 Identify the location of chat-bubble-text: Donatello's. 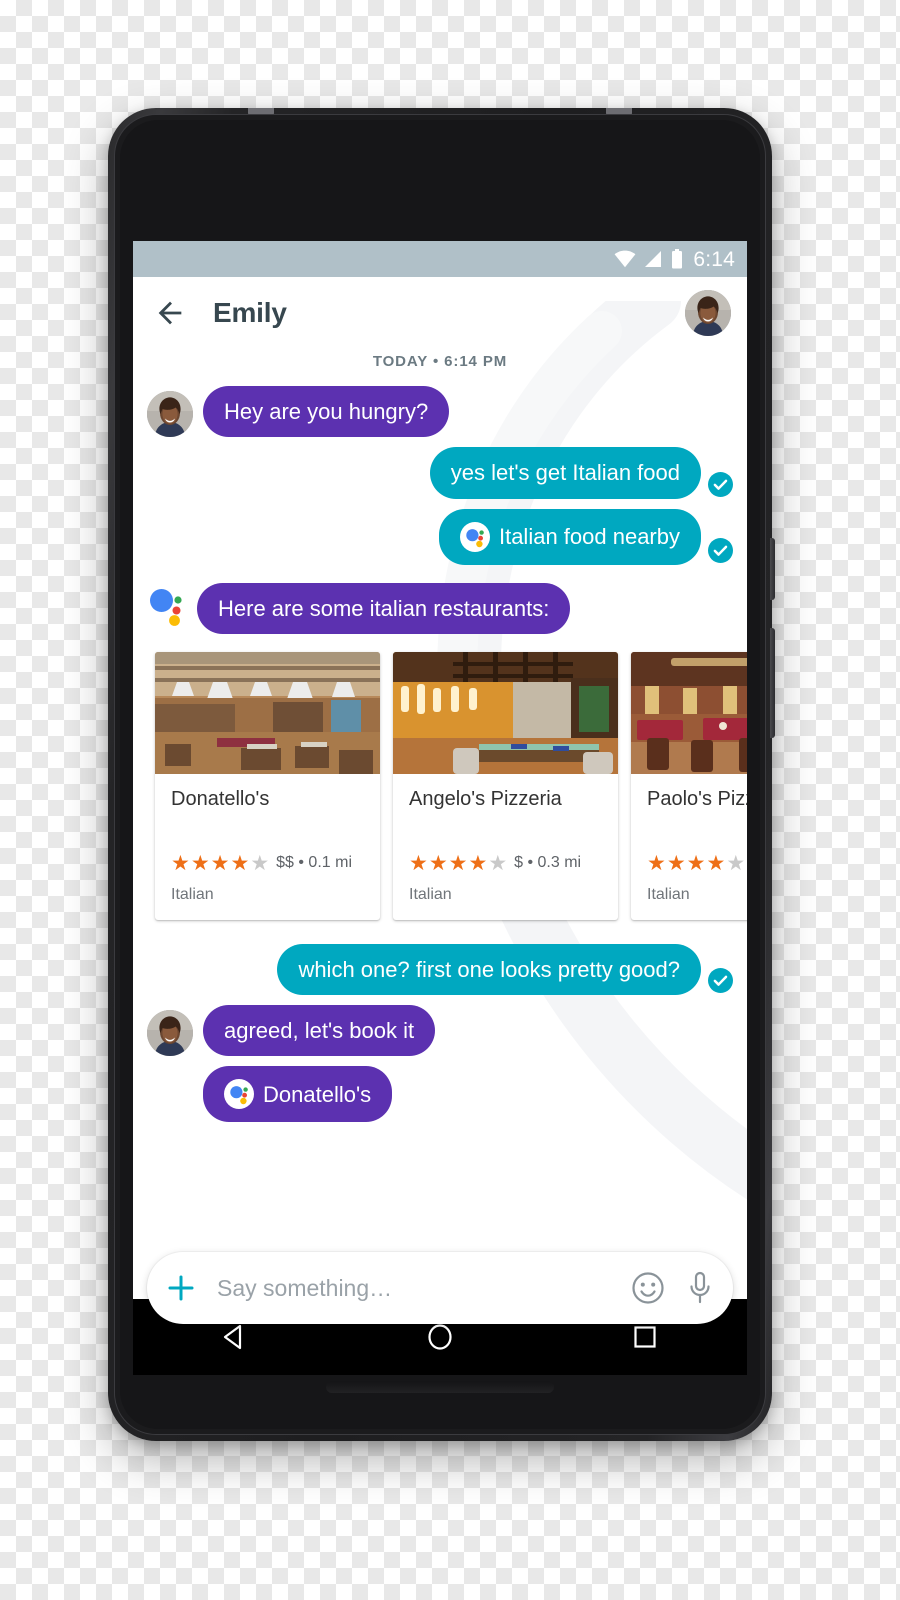
(317, 1094).